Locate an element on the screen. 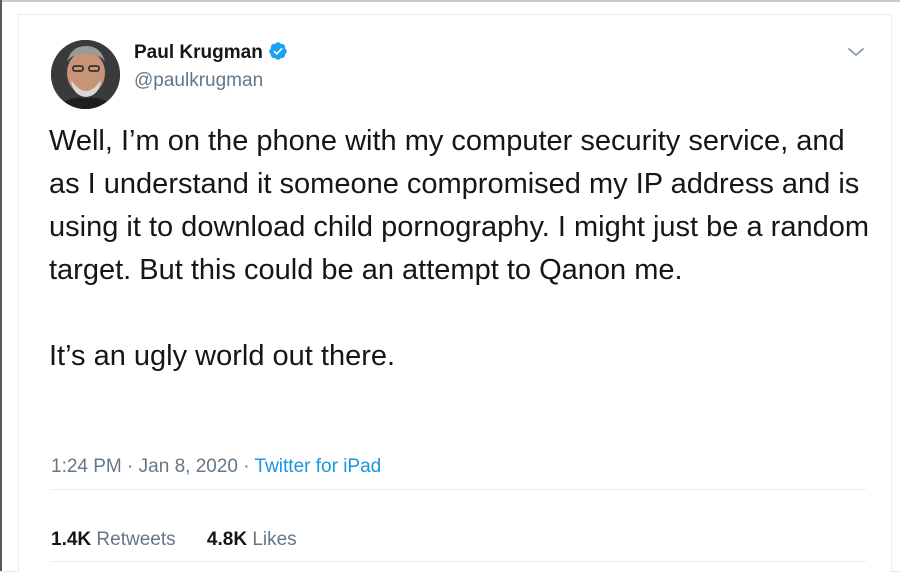 The width and height of the screenshot is (900, 572). tweet-time: 1:24 PM is located at coordinates (86, 466).